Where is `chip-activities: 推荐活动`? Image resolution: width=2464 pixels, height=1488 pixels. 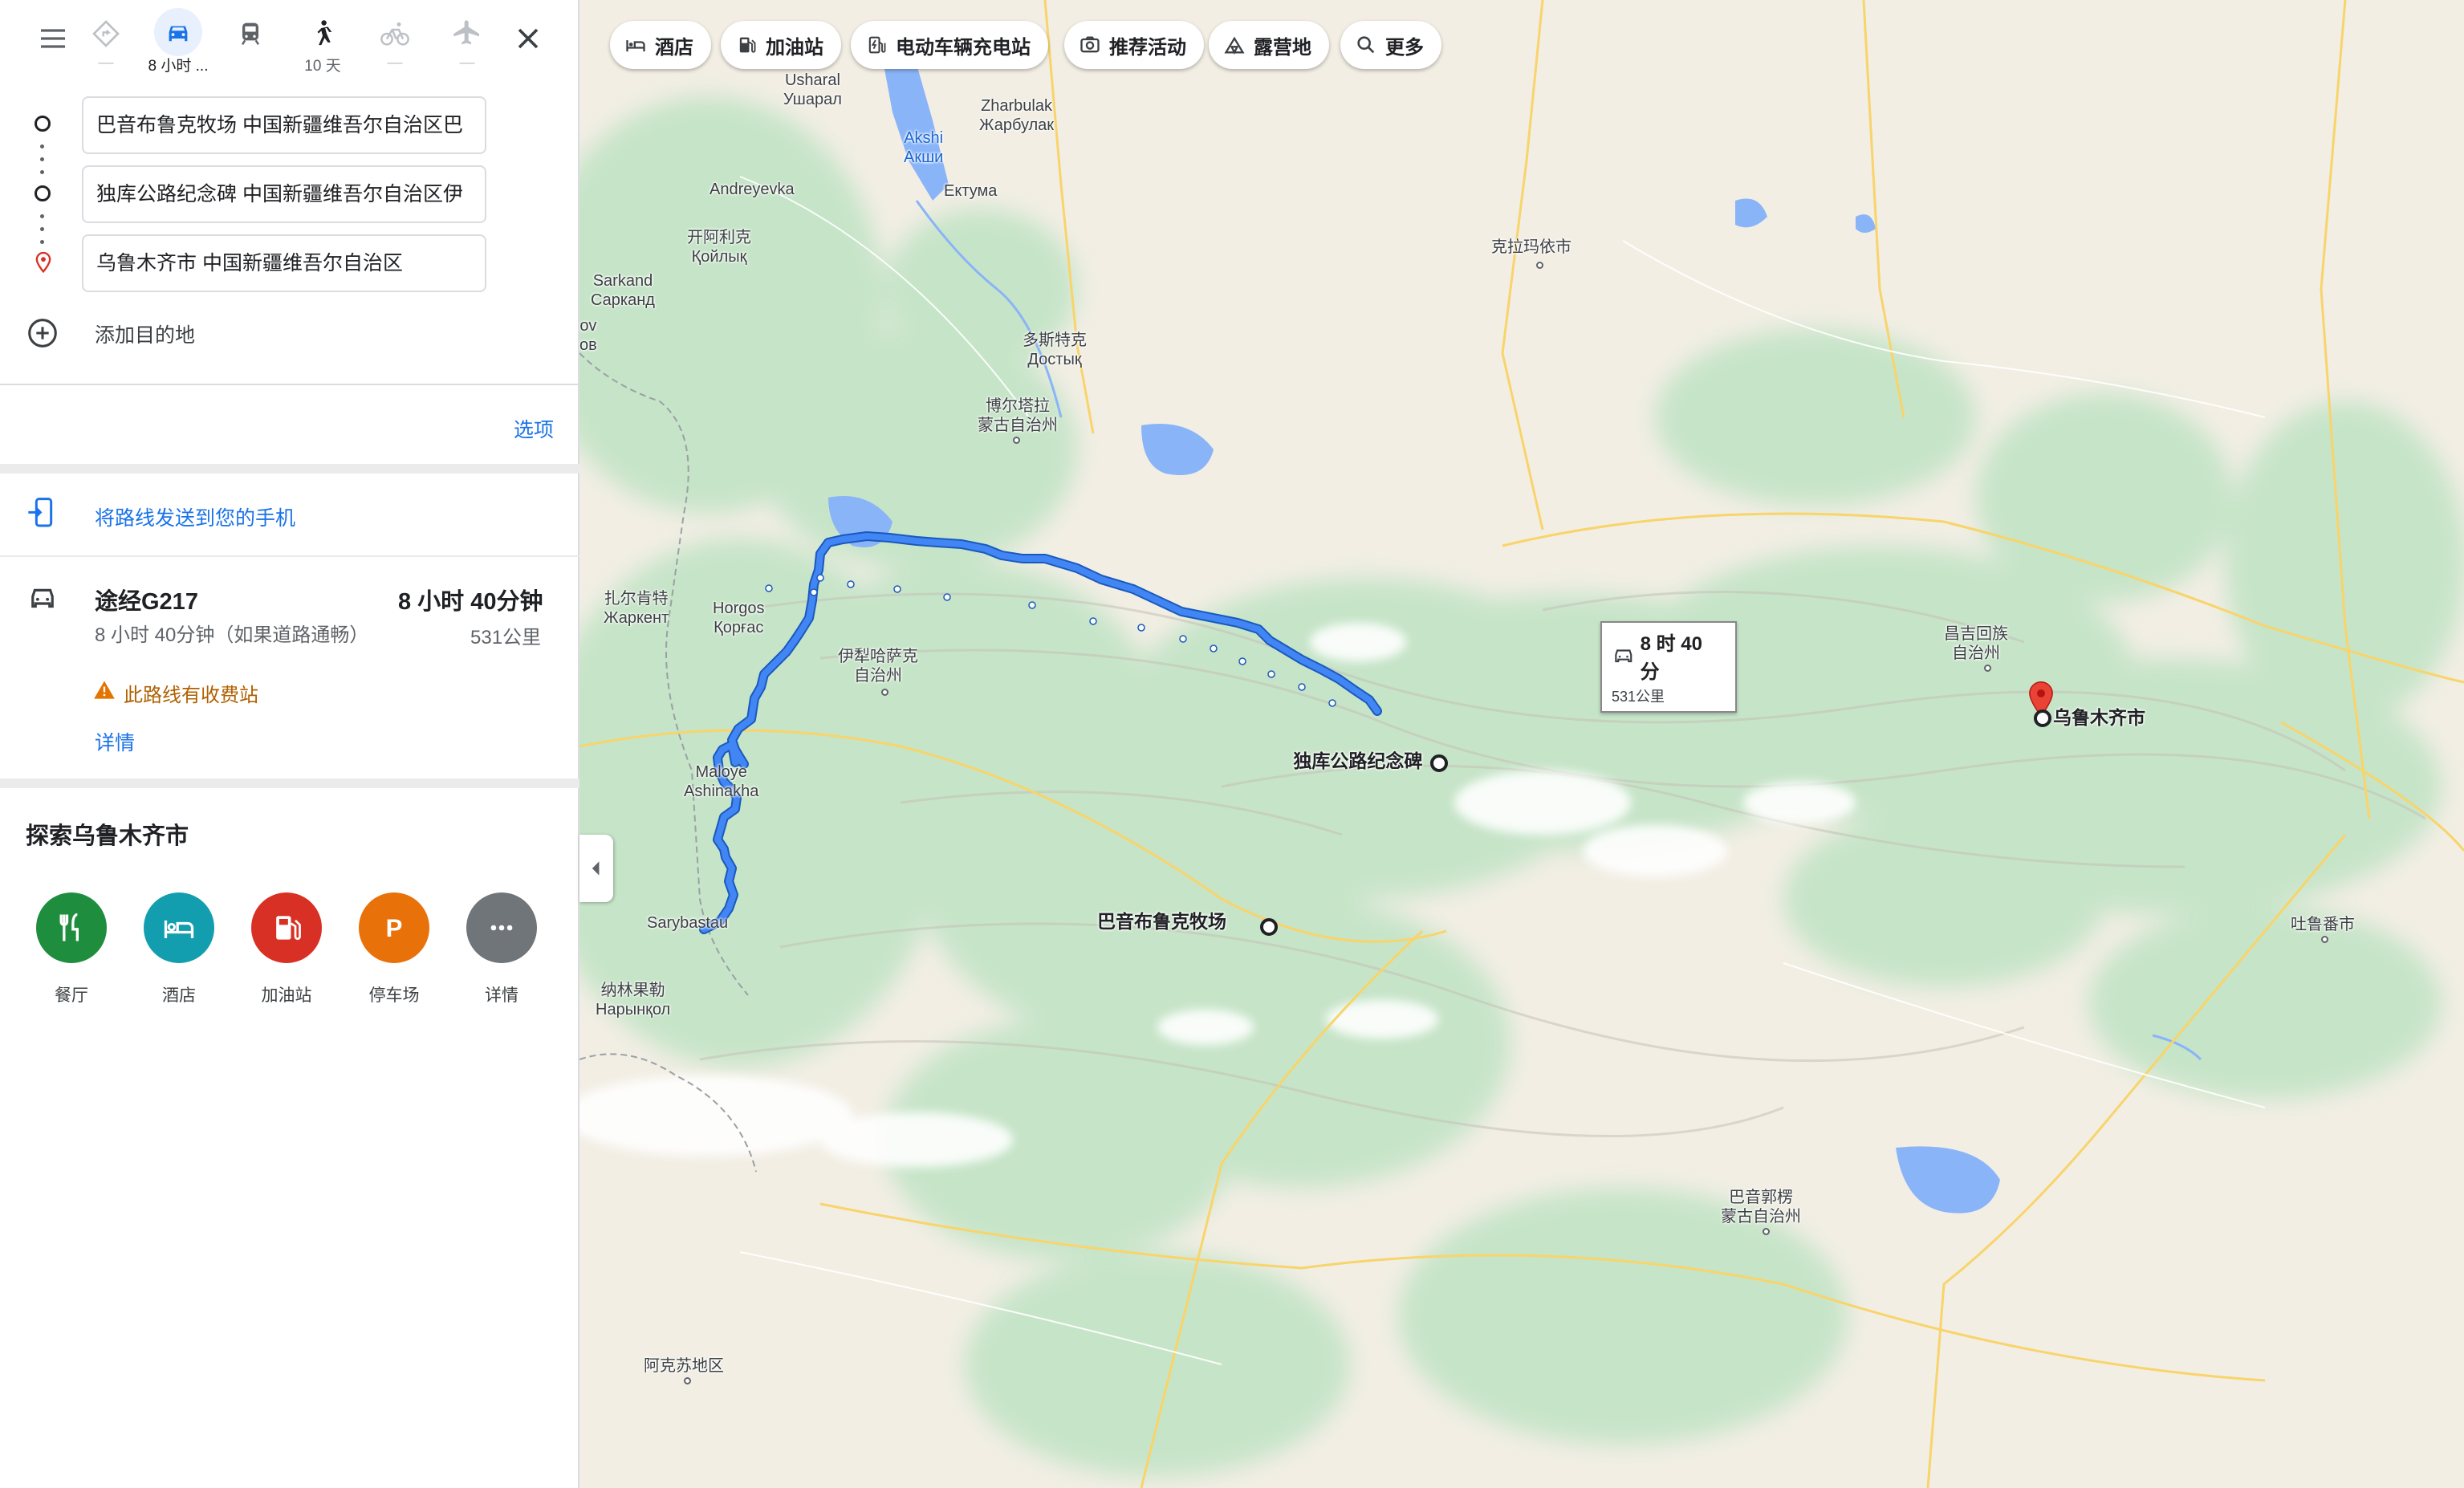 chip-activities: 推荐活动 is located at coordinates (1134, 45).